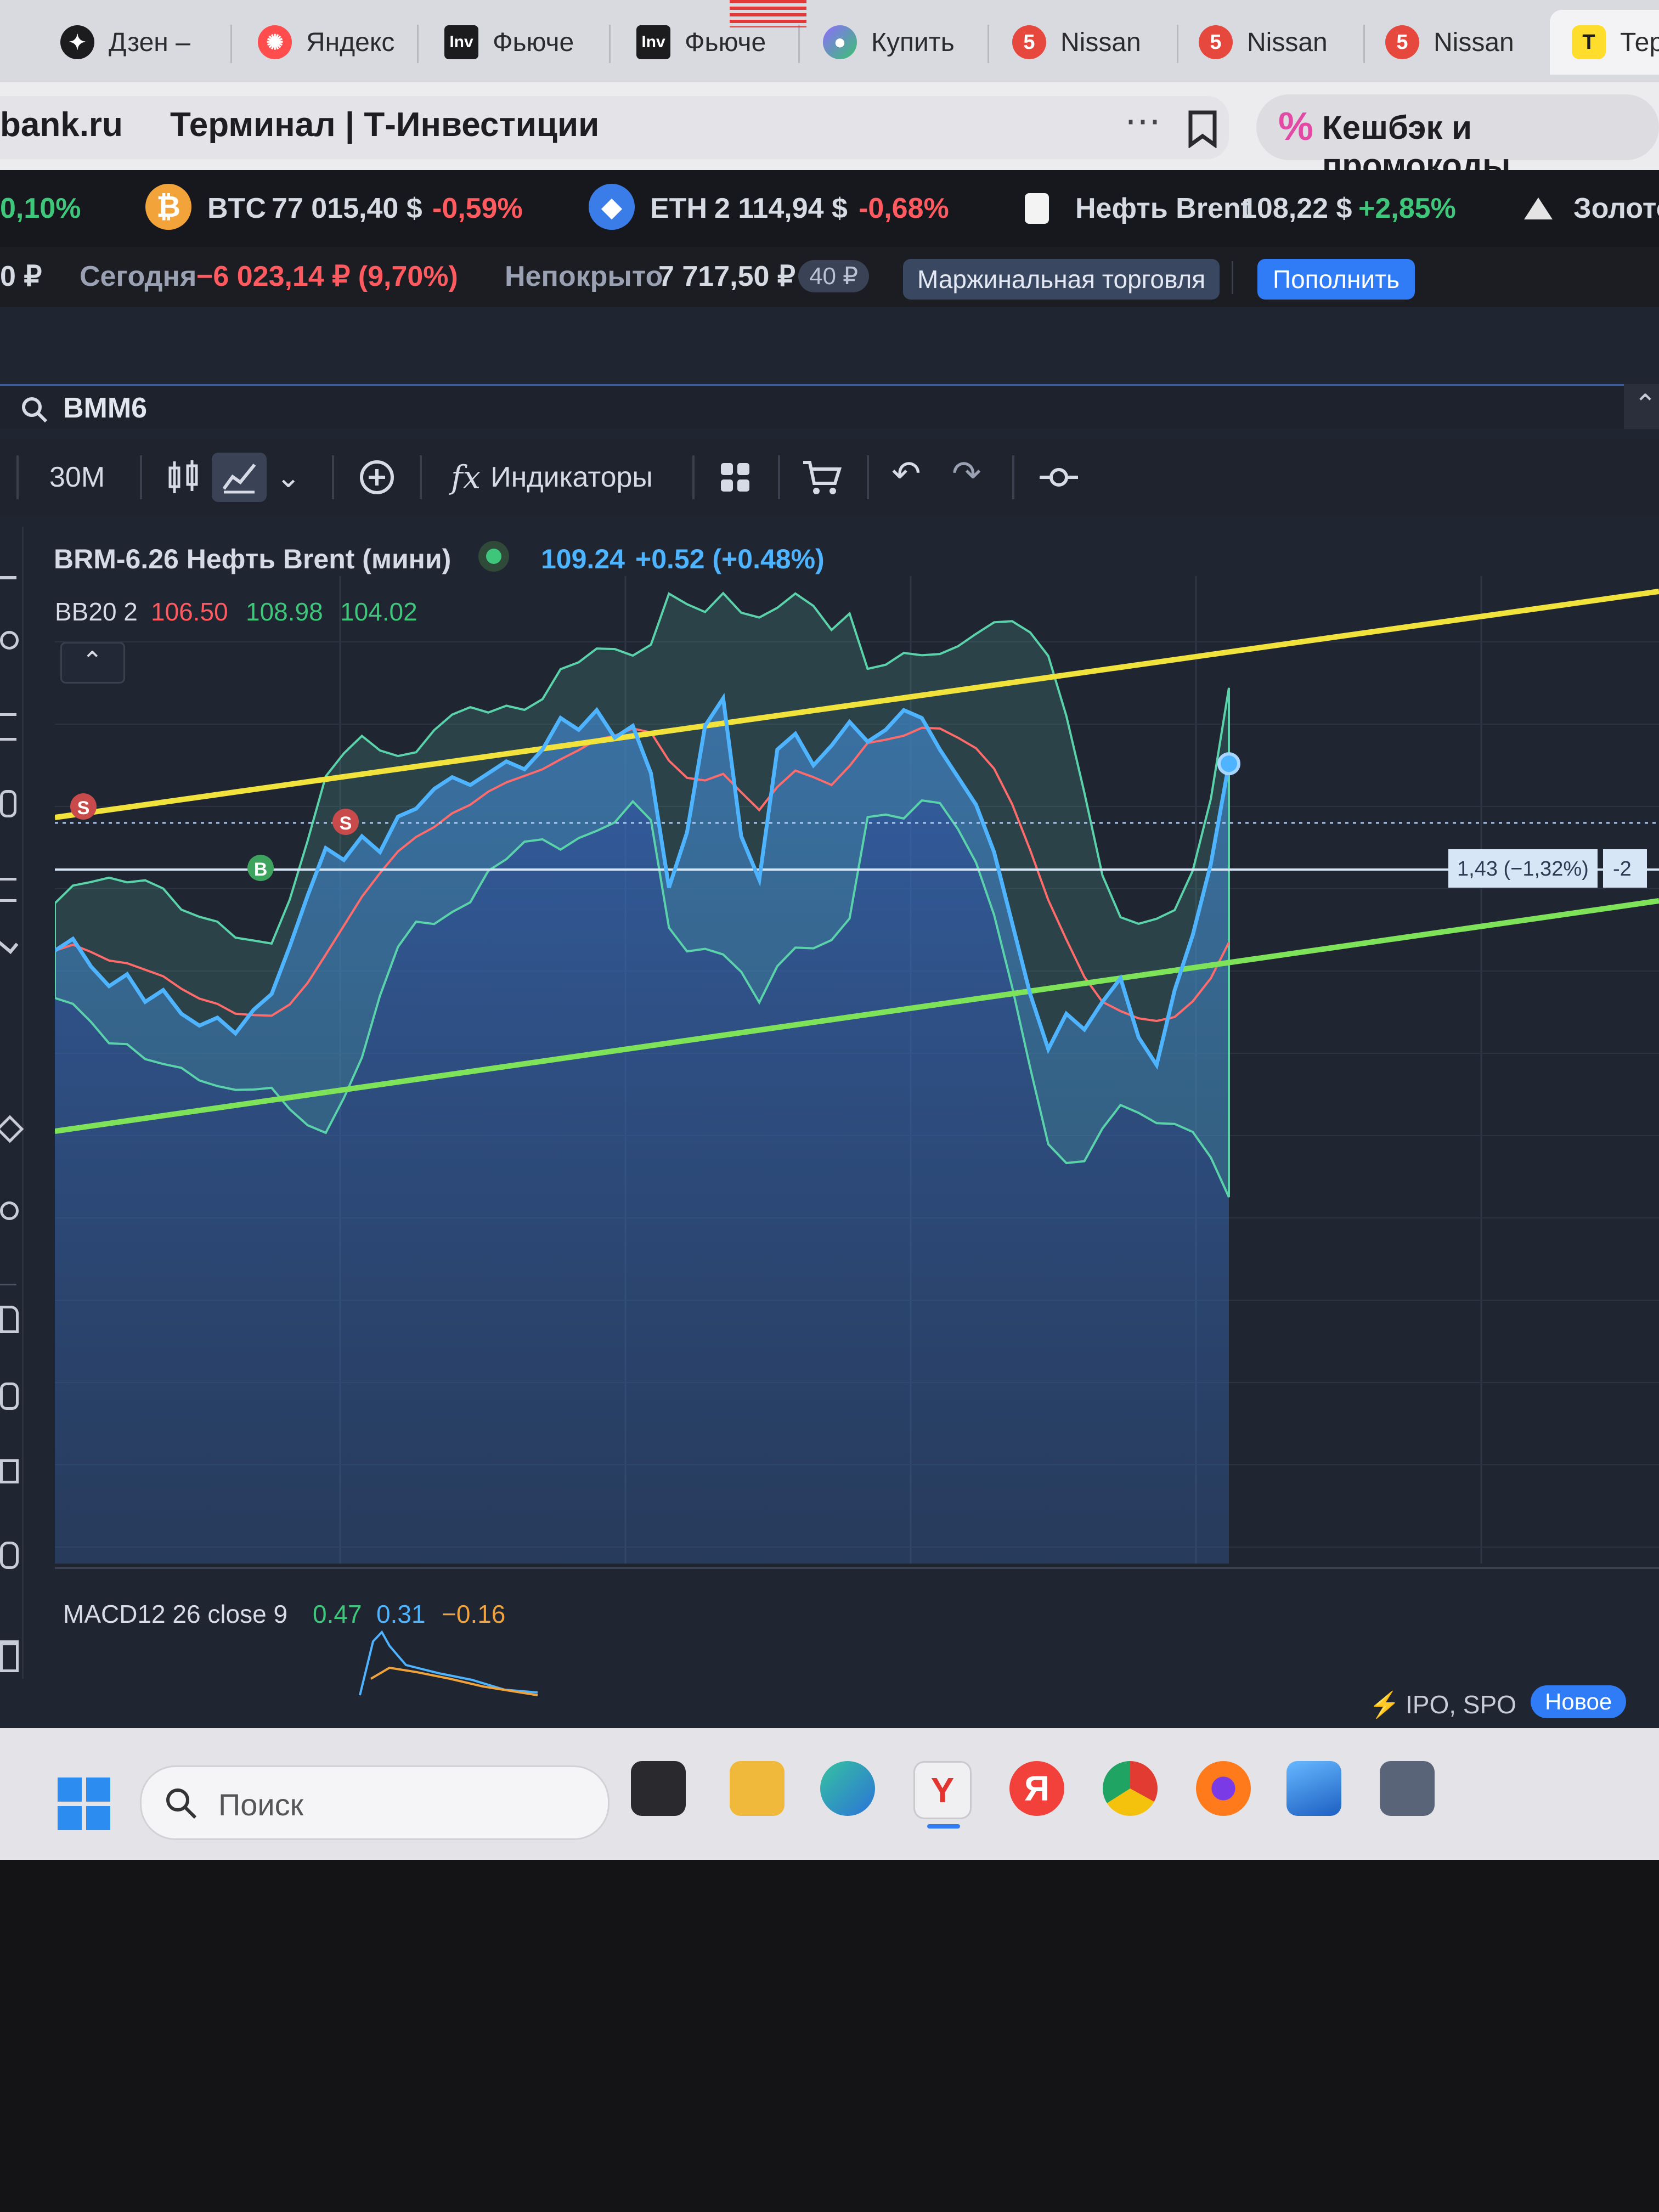 This screenshot has height=2212, width=1659. Describe the element at coordinates (1336, 279) in the screenshot. I see `deposit-button: Пополнить` at that location.